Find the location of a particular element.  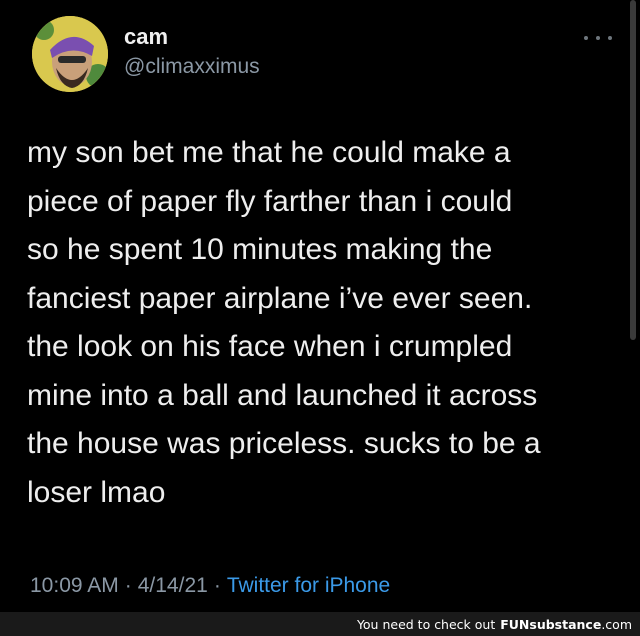

user-handle: @climaxximus is located at coordinates (192, 67).